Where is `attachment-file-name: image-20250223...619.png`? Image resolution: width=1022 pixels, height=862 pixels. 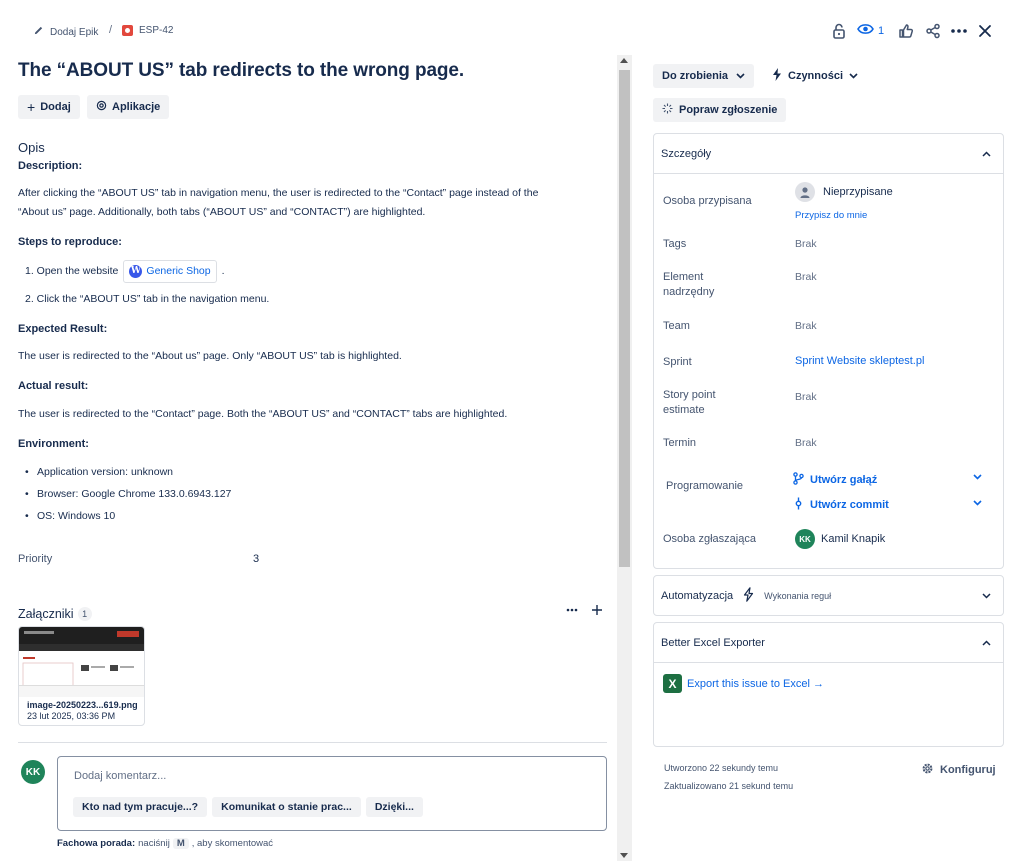
attachment-file-name: image-20250223...619.png is located at coordinates (82, 705).